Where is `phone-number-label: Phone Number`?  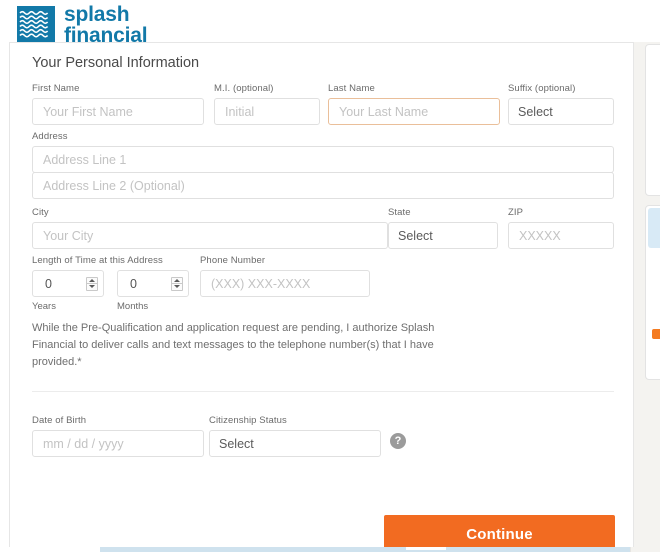
phone-number-label: Phone Number is located at coordinates (233, 260).